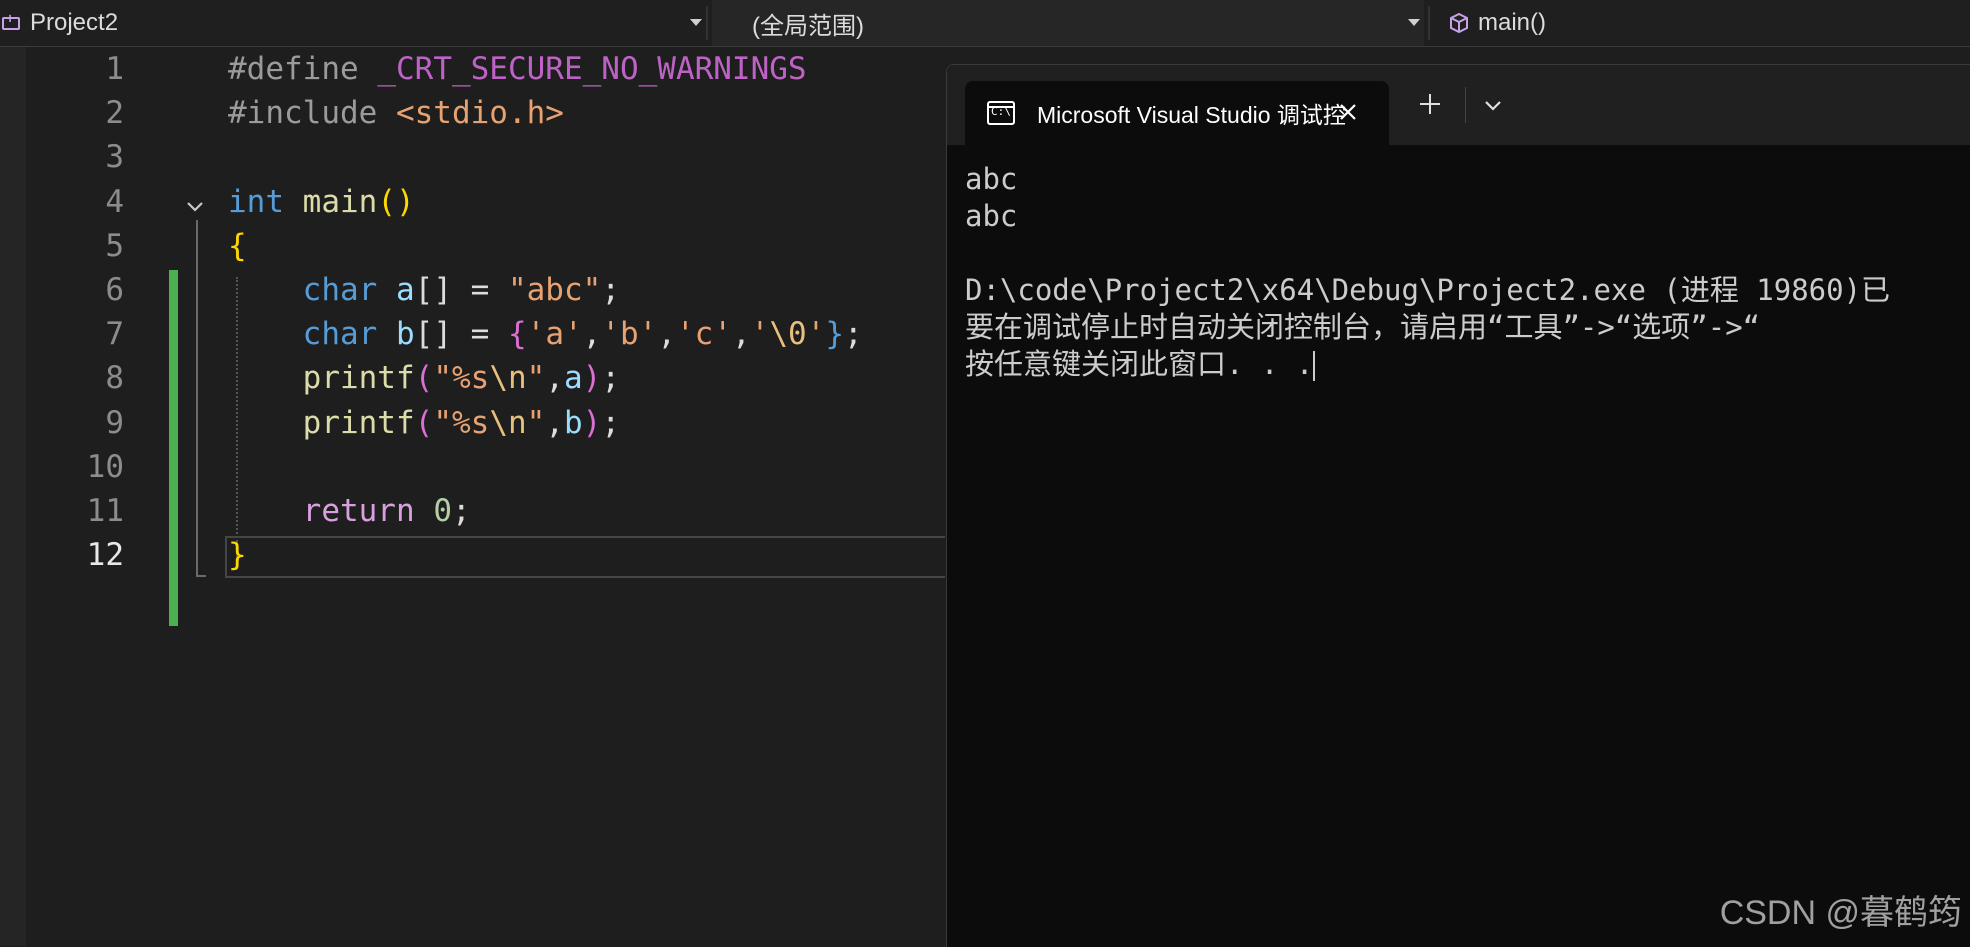 The height and width of the screenshot is (947, 1970). What do you see at coordinates (1430, 104) in the screenshot?
I see `new-tab-plus-icon` at bounding box center [1430, 104].